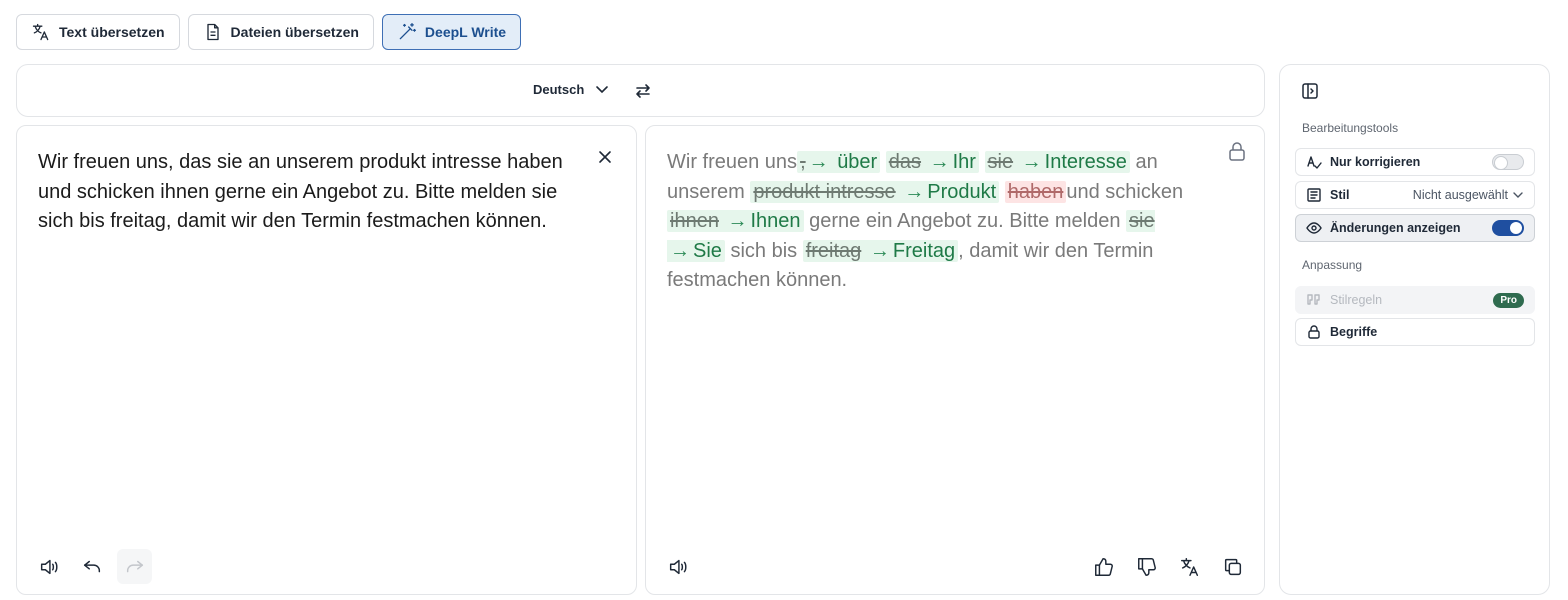  Describe the element at coordinates (833, 250) in the screenshot. I see `deleted-text: freitag` at that location.